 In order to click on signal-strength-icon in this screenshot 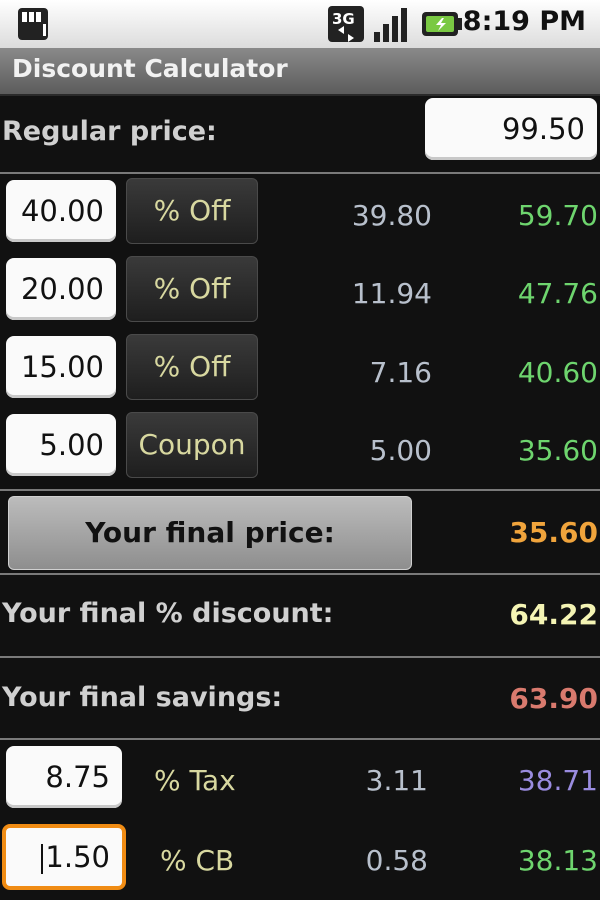, I will do `click(392, 27)`.